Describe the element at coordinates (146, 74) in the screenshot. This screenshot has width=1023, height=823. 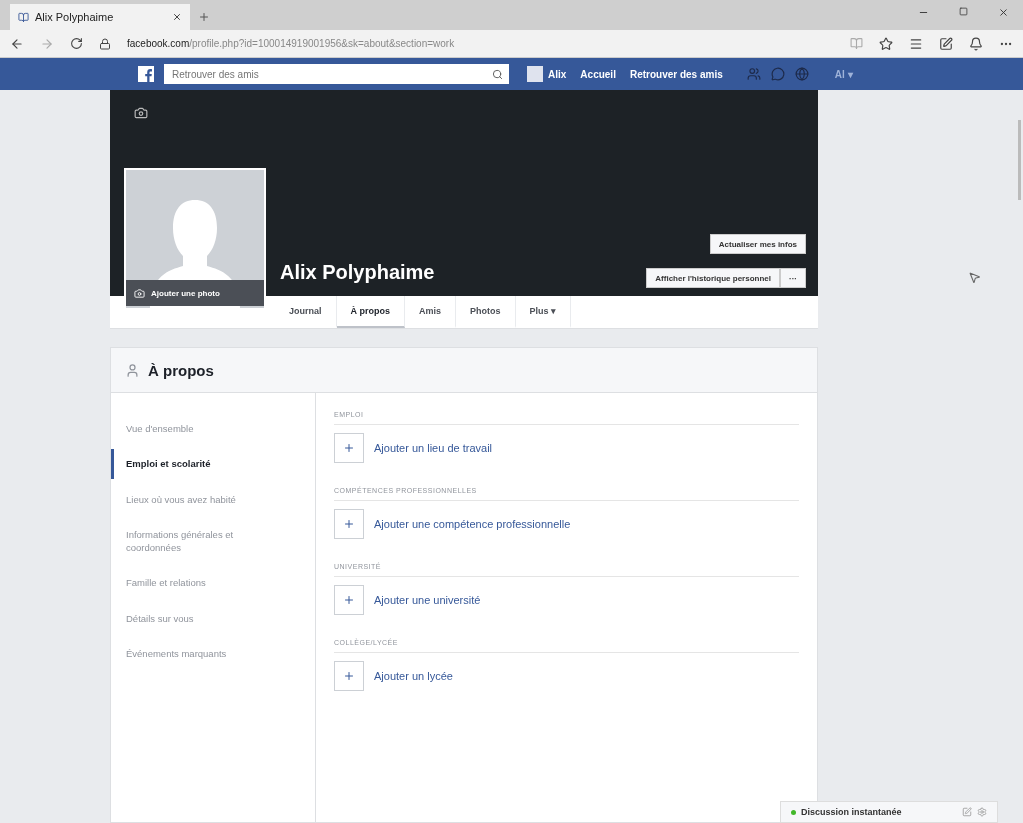
I see `logo-icon` at that location.